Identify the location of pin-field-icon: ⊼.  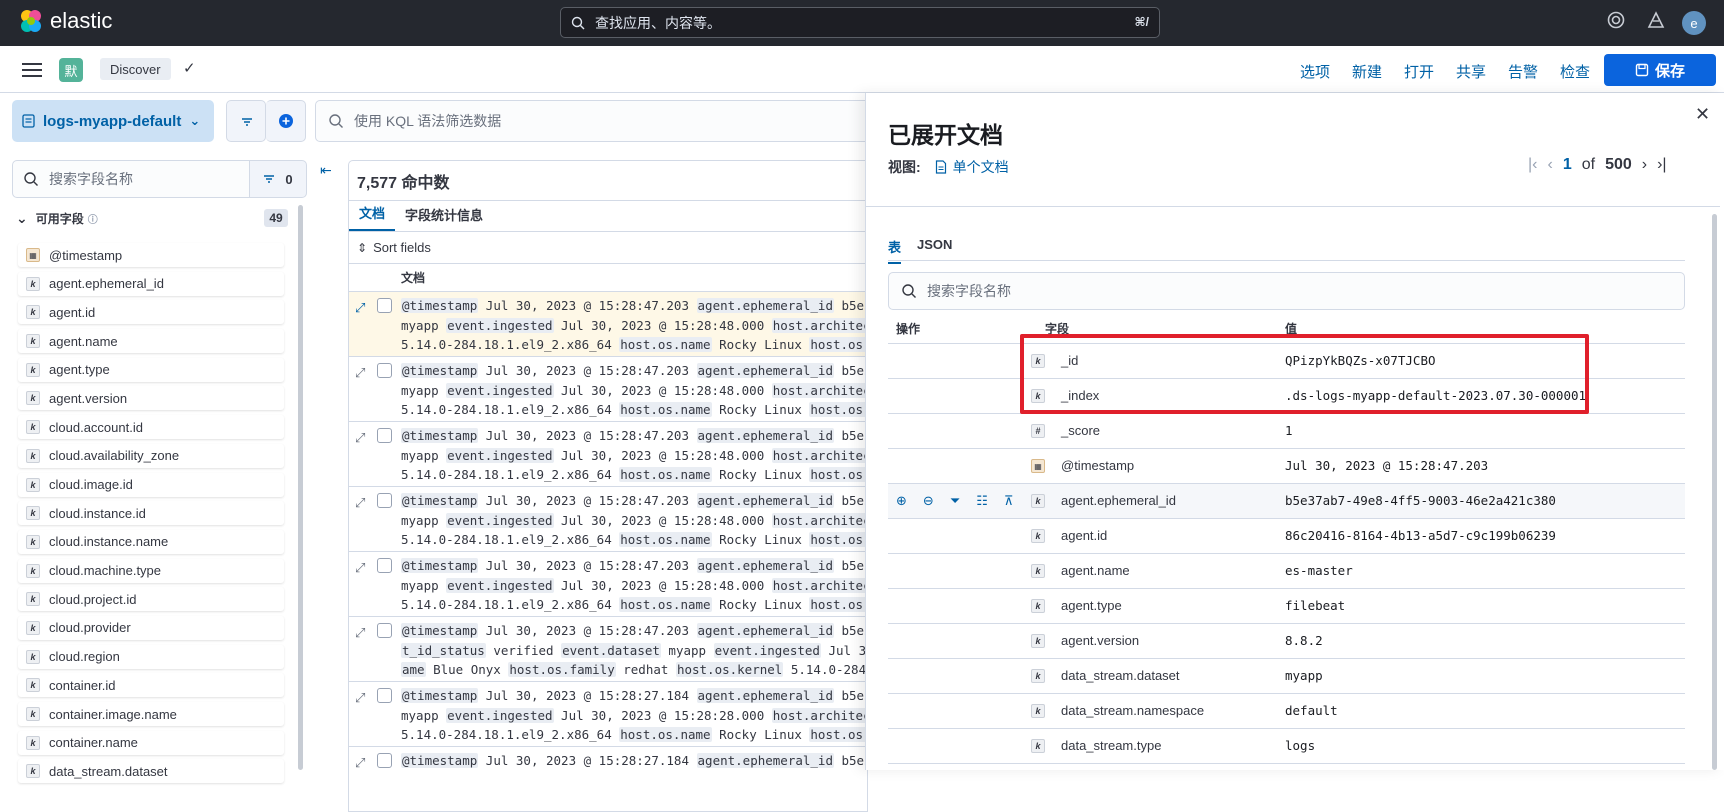
(1009, 501).